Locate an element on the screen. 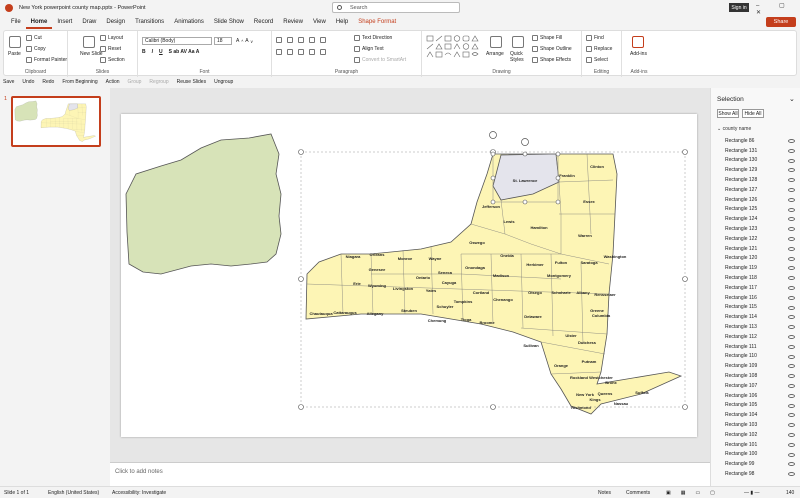 This screenshot has height=498, width=800. county-label: Montgomery is located at coordinates (559, 275).